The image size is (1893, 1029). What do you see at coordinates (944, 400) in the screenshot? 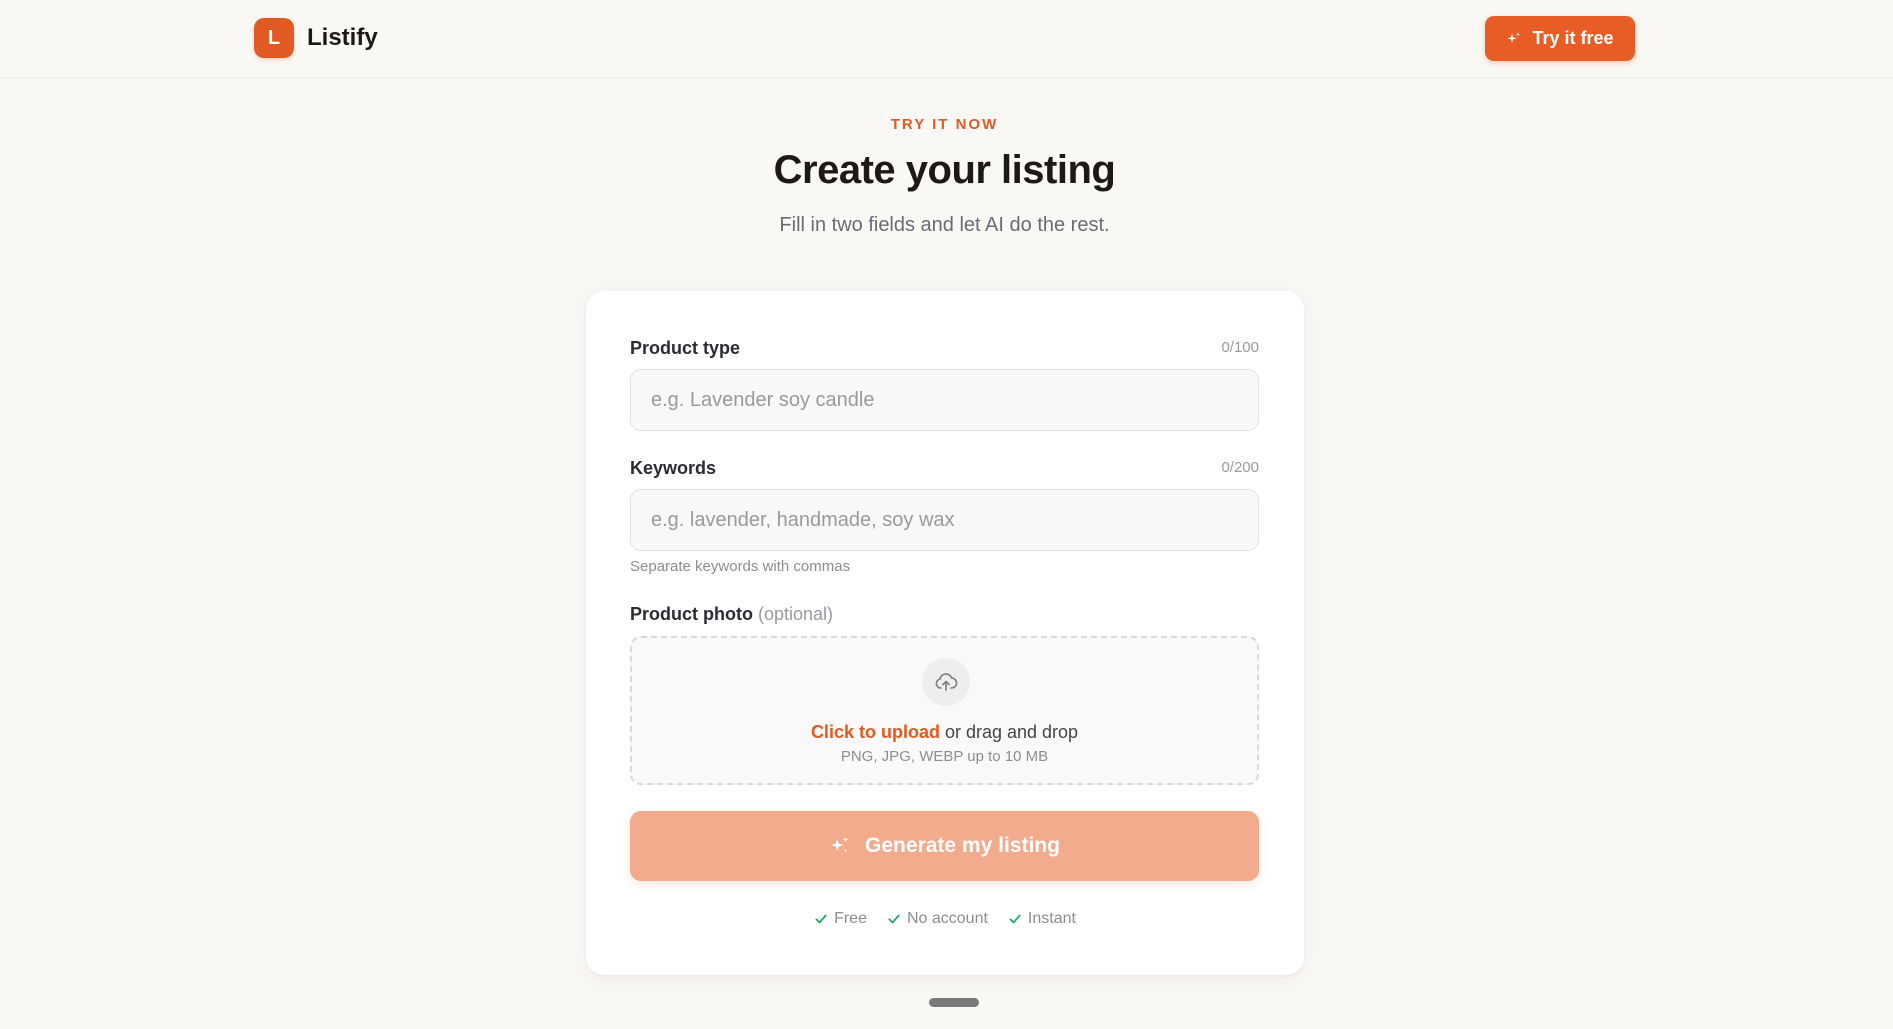
I see `product-type-input` at bounding box center [944, 400].